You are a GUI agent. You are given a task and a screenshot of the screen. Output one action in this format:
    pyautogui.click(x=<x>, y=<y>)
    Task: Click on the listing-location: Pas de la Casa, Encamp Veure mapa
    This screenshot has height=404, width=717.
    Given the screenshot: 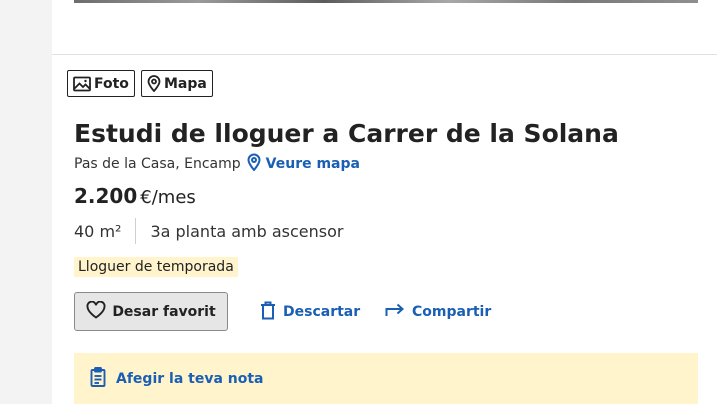 What is the action you would take?
    pyautogui.click(x=217, y=164)
    